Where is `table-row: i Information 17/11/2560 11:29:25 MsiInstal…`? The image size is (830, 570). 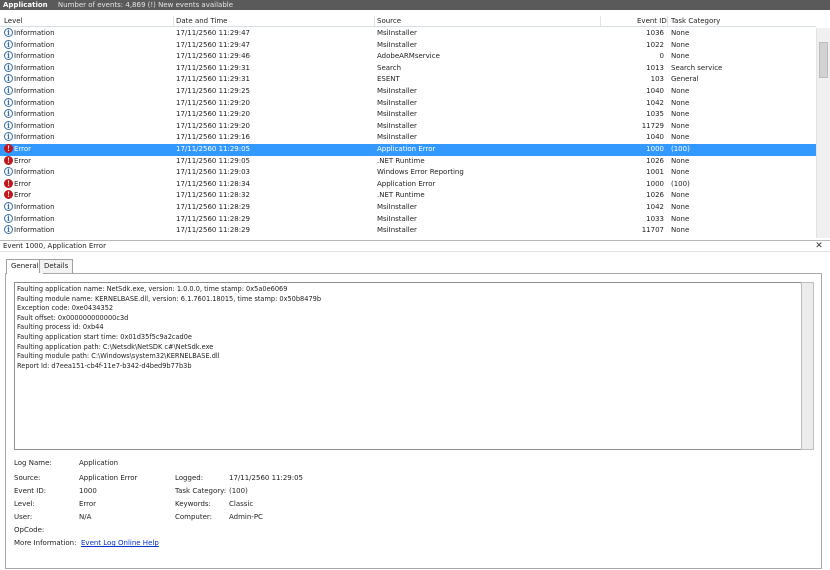 table-row: i Information 17/11/2560 11:29:25 MsiInstal… is located at coordinates (408, 92).